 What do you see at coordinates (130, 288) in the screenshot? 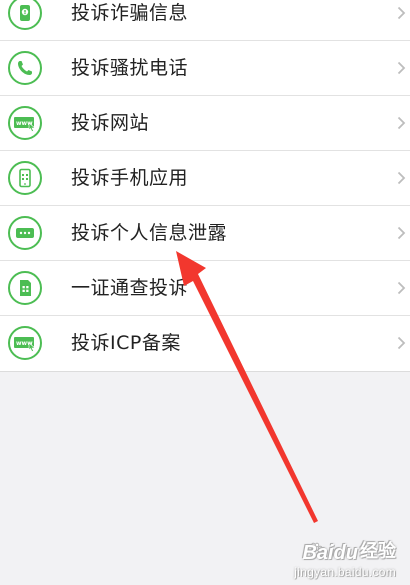
I see `menu-item-label: 一证通查投诉` at bounding box center [130, 288].